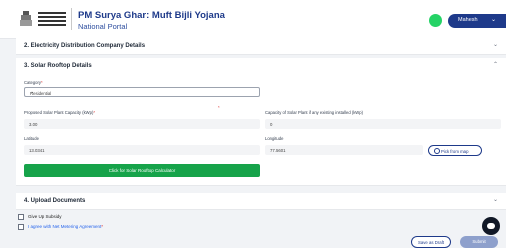 This screenshot has width=506, height=248. What do you see at coordinates (142, 170) in the screenshot?
I see `solar-calculator-button: Click for Solar Rooftop Calculator` at bounding box center [142, 170].